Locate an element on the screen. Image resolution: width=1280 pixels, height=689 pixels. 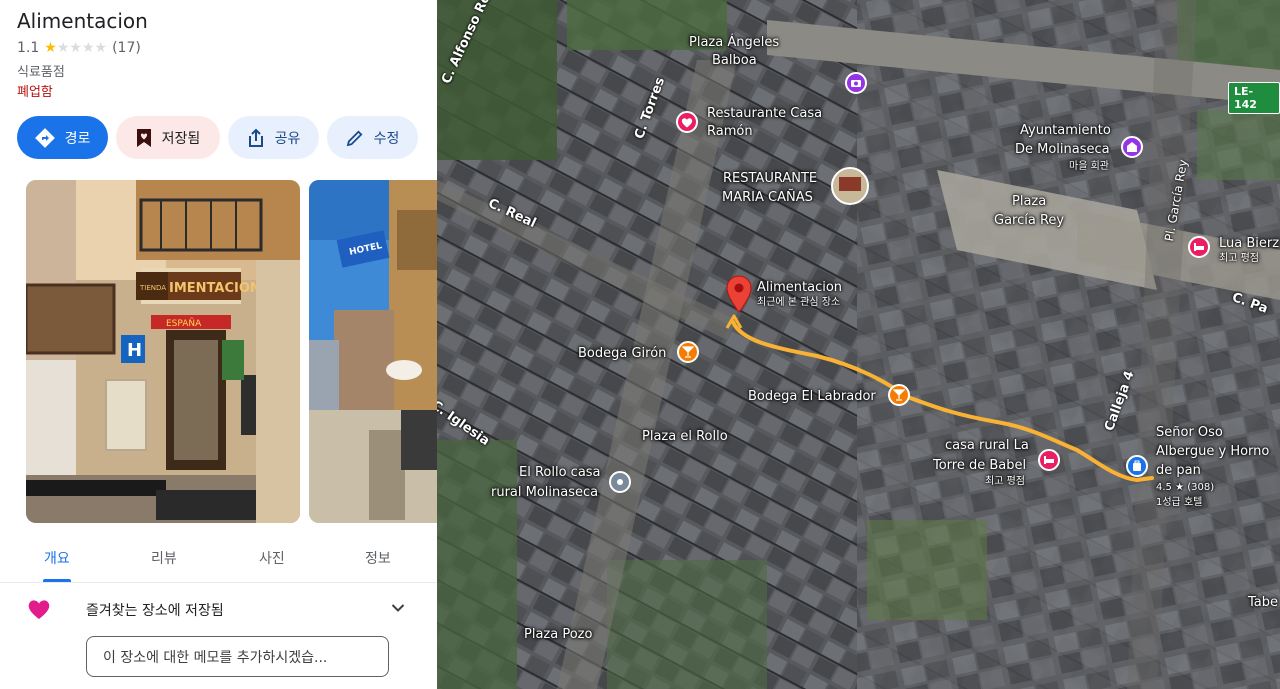
map-label: Albergue y Horno is located at coordinates (1212, 451).